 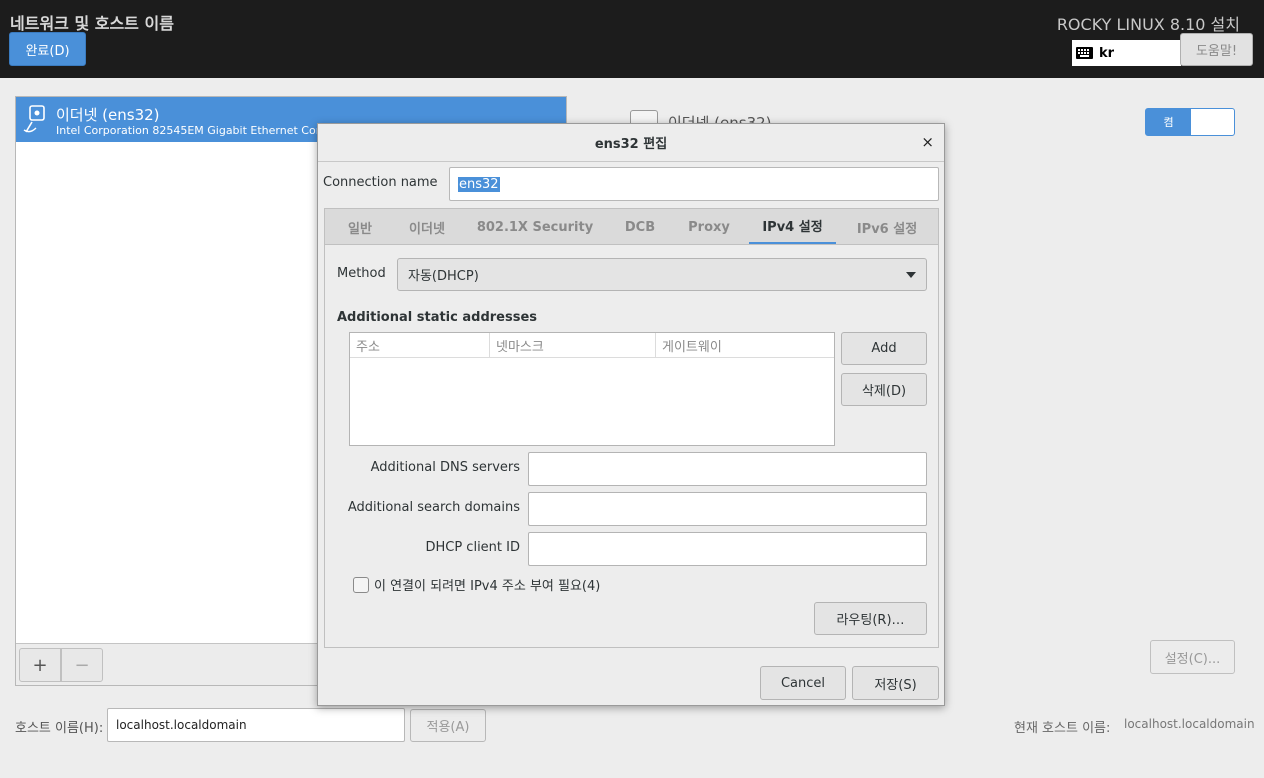 What do you see at coordinates (34, 119) in the screenshot?
I see `ethernet-icon` at bounding box center [34, 119].